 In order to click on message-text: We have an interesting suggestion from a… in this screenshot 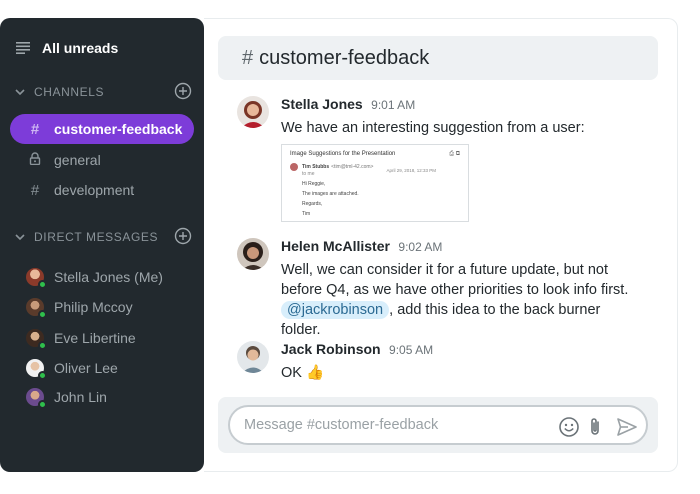, I will do `click(433, 128)`.